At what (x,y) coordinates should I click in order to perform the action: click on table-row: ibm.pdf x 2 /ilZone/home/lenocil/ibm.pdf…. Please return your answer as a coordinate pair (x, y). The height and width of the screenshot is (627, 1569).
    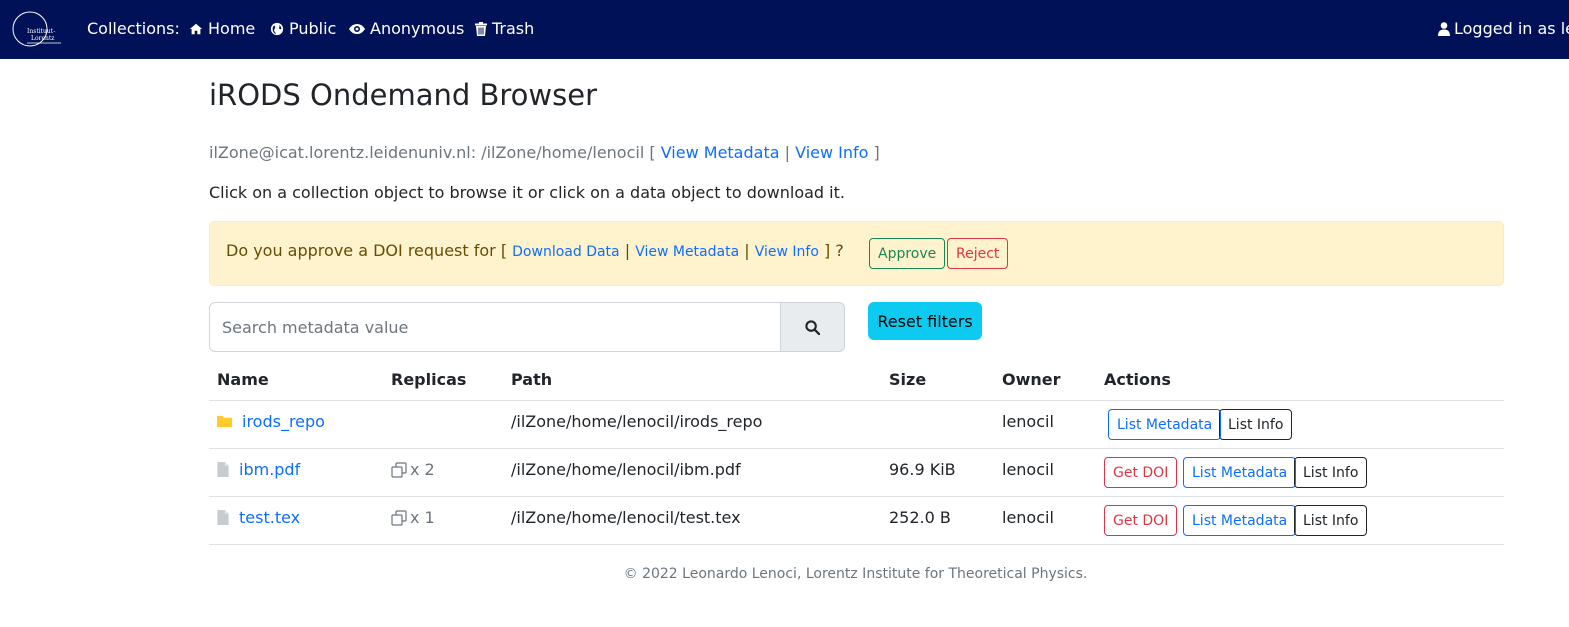
    Looking at the image, I should click on (856, 473).